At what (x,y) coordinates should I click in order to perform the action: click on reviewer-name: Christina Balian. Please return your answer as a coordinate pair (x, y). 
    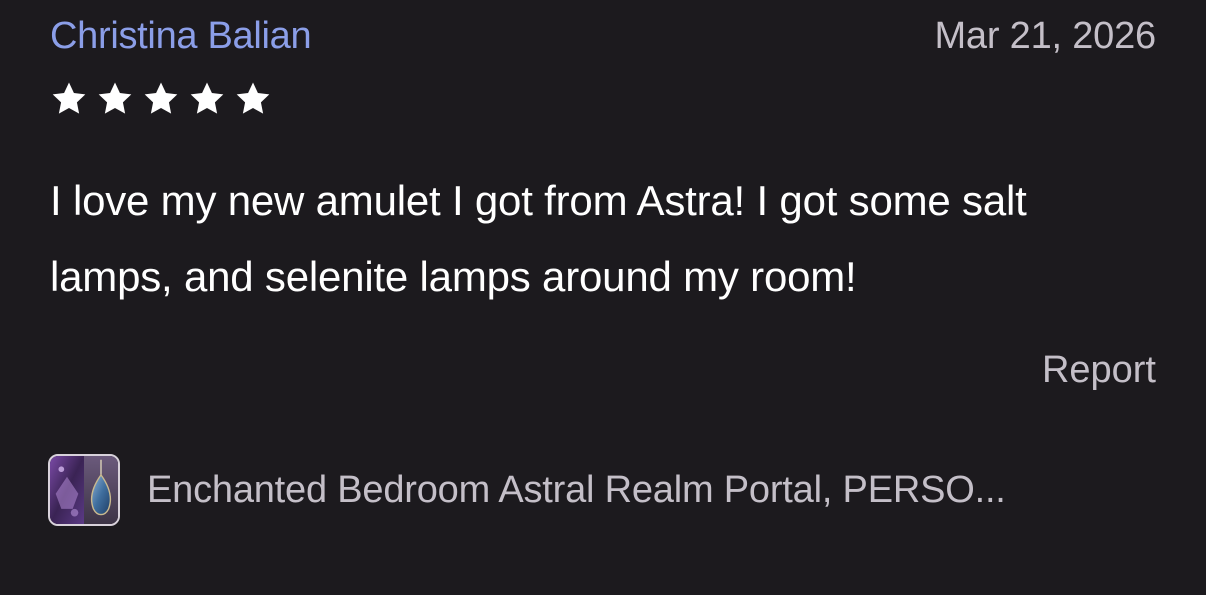
    Looking at the image, I should click on (181, 36).